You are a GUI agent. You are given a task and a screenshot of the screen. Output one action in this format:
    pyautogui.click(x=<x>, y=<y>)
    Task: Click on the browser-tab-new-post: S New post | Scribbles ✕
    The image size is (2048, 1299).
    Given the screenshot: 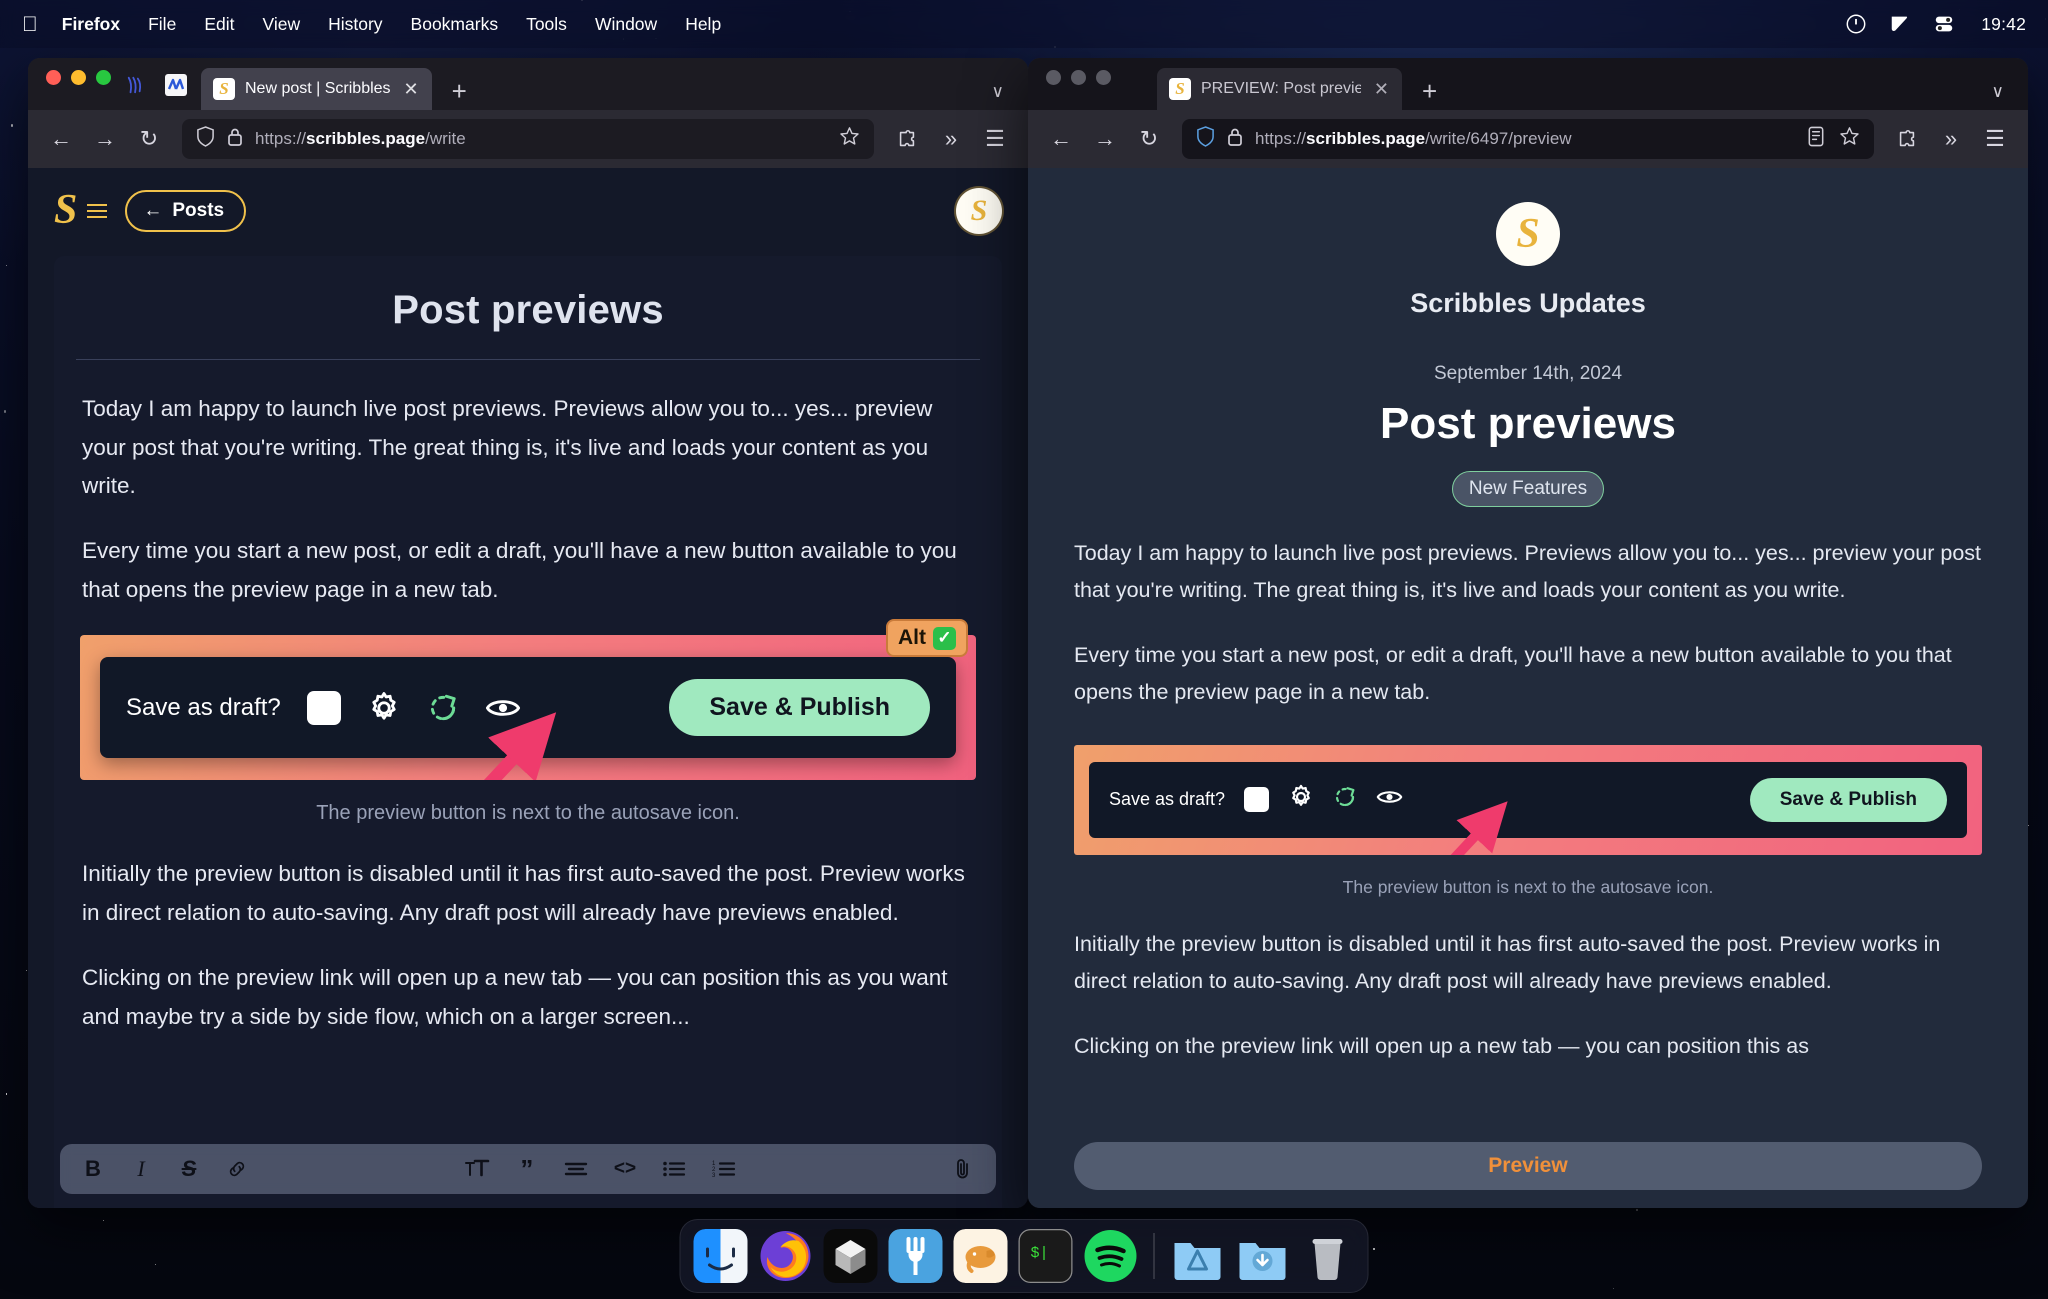 What is the action you would take?
    pyautogui.click(x=316, y=89)
    